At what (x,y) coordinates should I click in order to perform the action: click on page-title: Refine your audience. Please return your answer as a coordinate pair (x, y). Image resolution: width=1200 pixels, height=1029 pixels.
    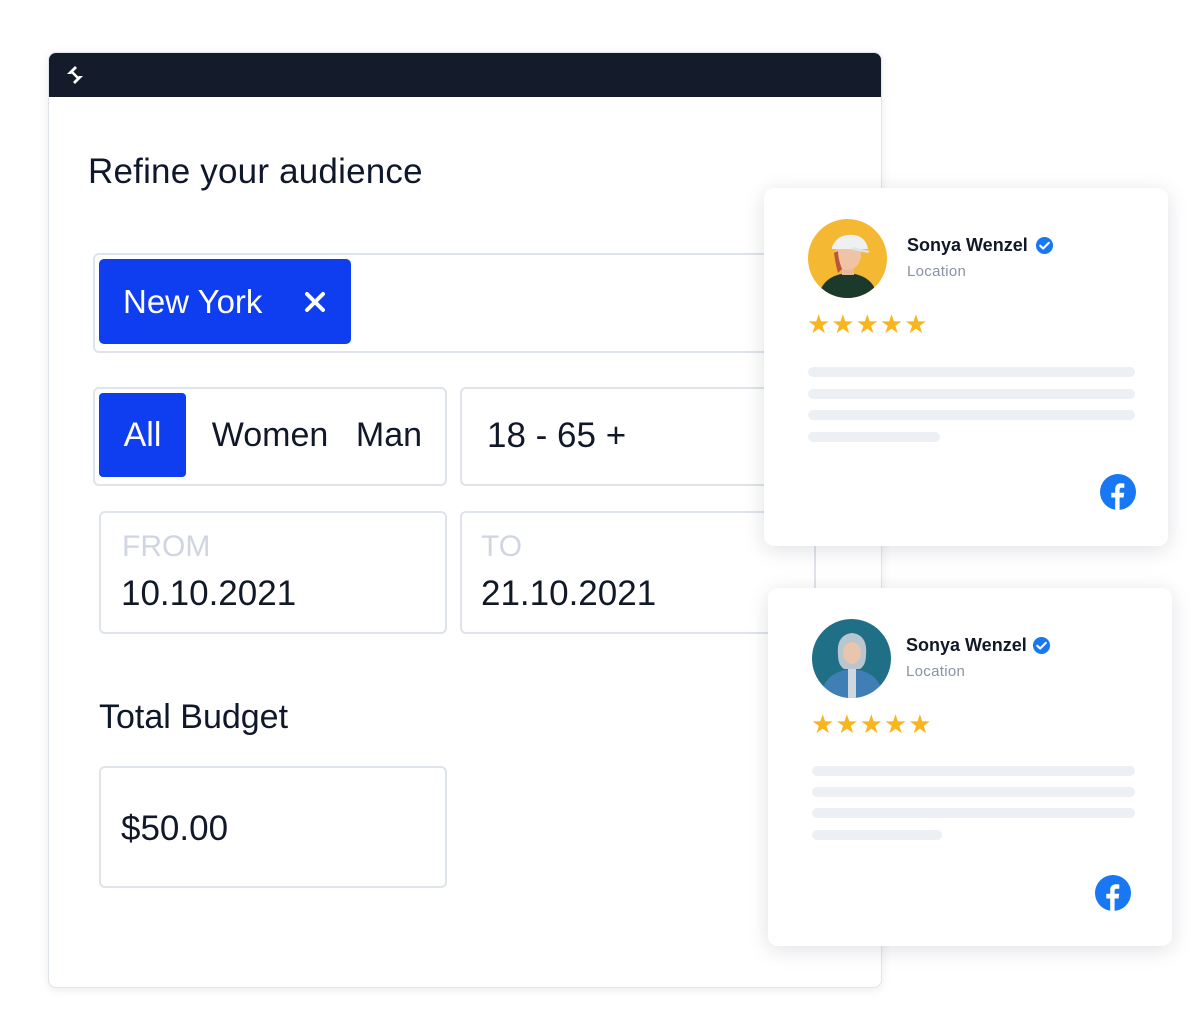
    Looking at the image, I should click on (255, 171).